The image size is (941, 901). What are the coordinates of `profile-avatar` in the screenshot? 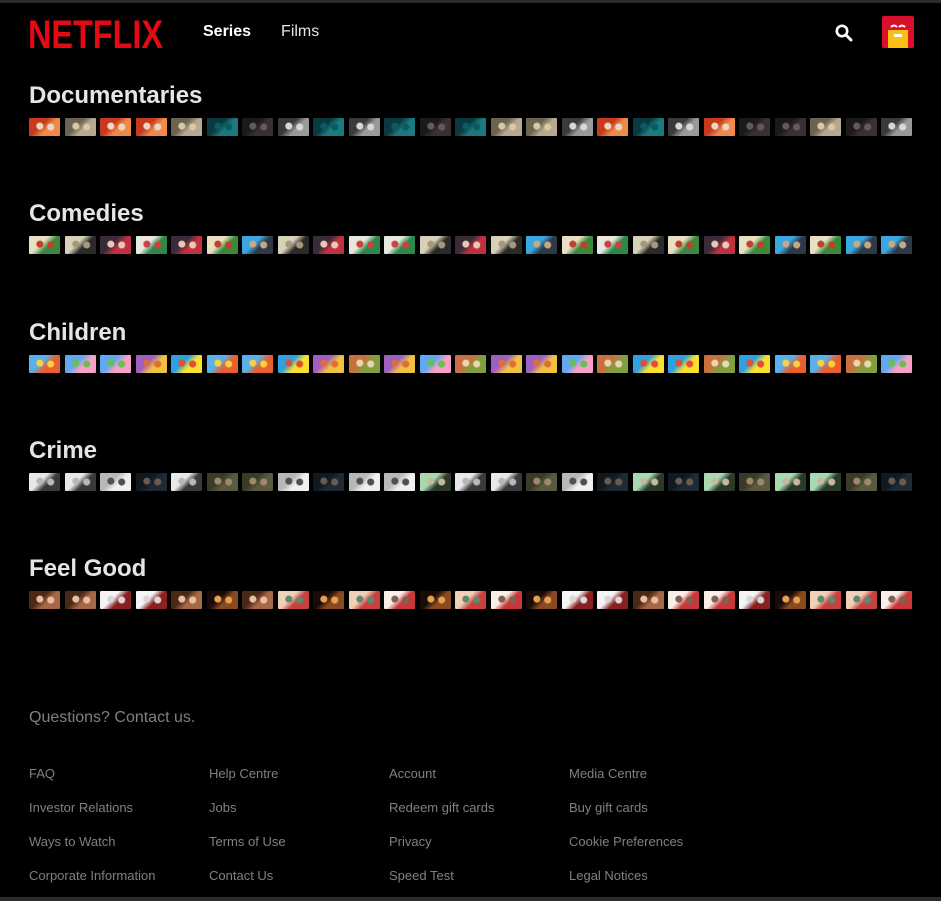 It's located at (898, 32).